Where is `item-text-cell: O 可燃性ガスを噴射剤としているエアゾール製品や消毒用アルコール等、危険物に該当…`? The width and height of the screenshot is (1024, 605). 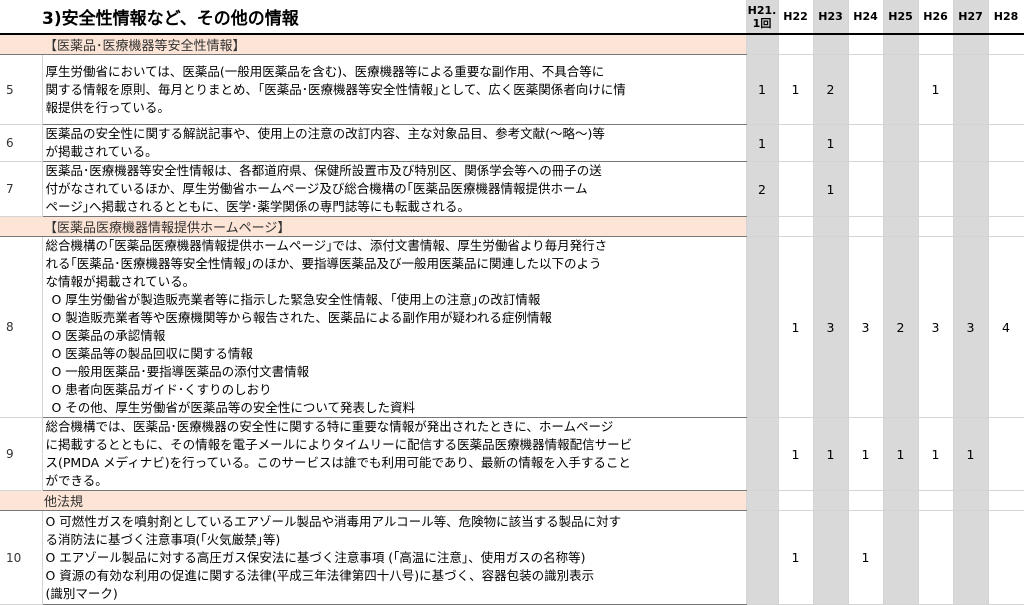
item-text-cell: O 可燃性ガスを噴射剤としているエアゾール製品や消毒用アルコール等、危険物に該当… is located at coordinates (394, 557).